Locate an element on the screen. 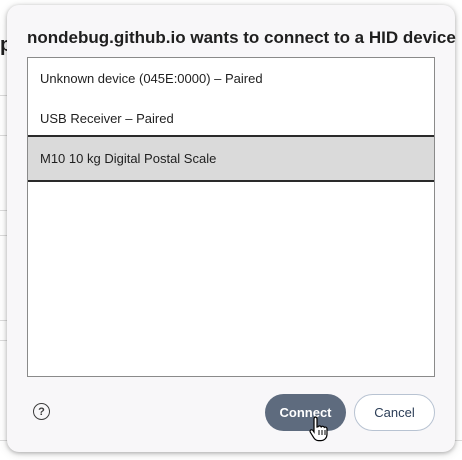 The image size is (462, 460). question-circle-icon: ? is located at coordinates (41, 411).